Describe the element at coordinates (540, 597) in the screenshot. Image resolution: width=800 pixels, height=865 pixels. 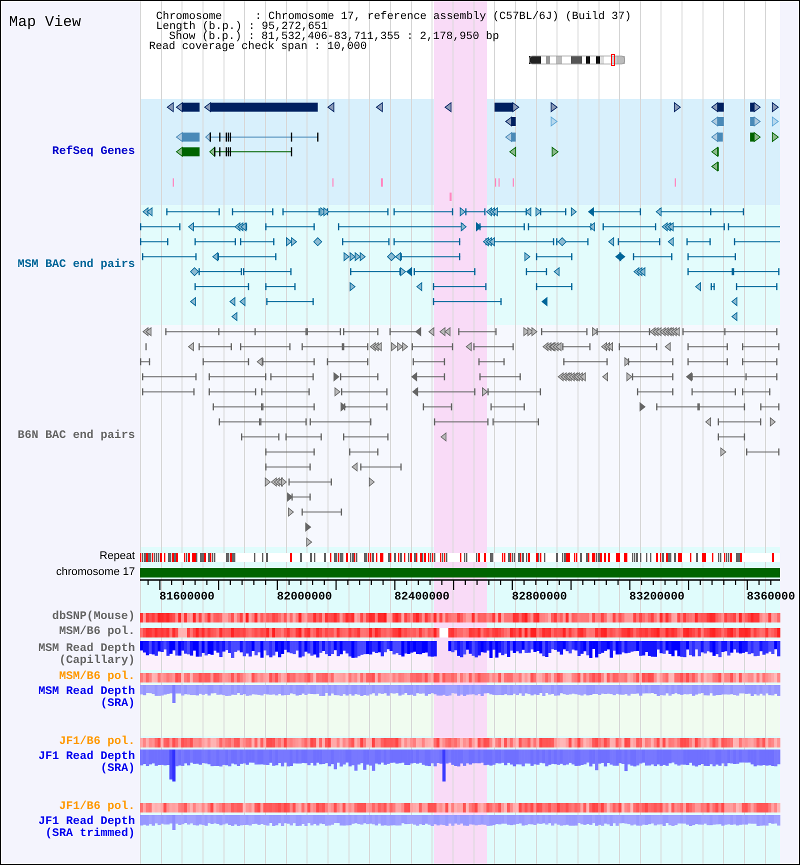
I see `axis-tick-label: 82800000` at that location.